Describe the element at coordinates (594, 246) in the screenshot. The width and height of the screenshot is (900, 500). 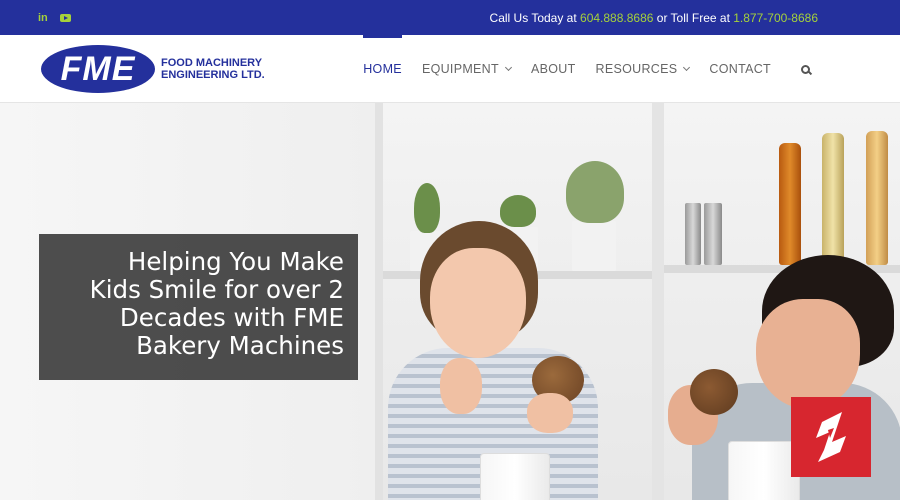
I see `plant-pot` at that location.